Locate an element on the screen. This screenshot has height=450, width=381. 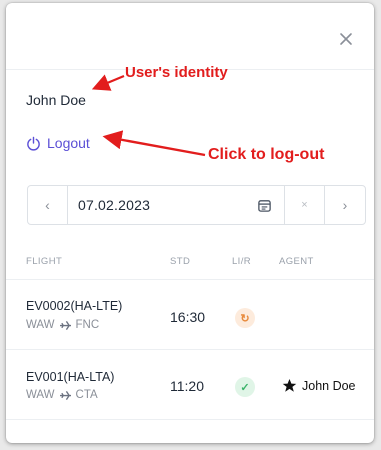
next-date-button: › is located at coordinates (345, 205).